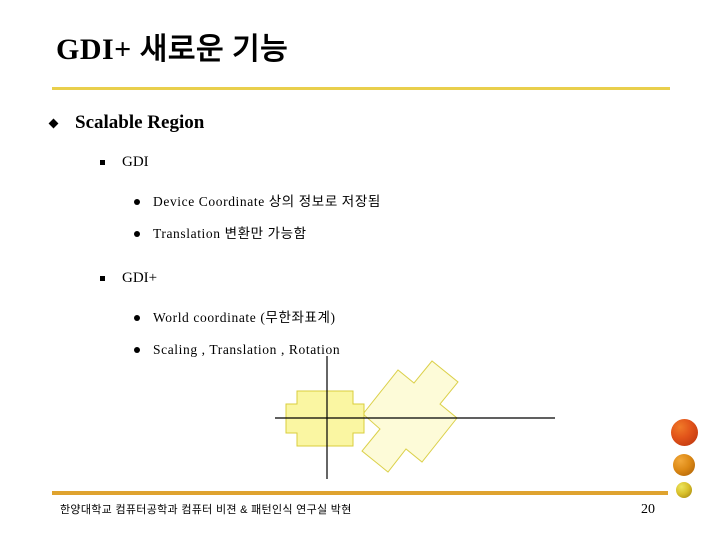  I want to click on diamond-bullet-icon, so click(53, 123).